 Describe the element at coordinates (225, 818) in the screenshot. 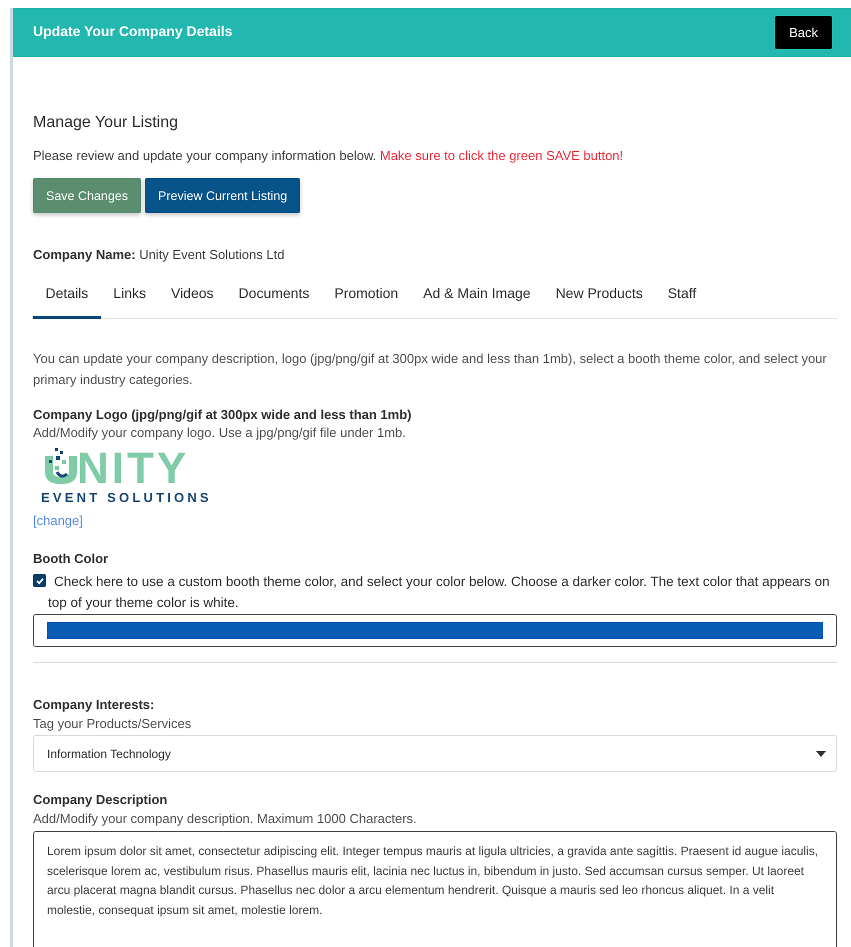

I see `field-hint: Add/Modify your company description. Maximum 1000 Characters.` at that location.